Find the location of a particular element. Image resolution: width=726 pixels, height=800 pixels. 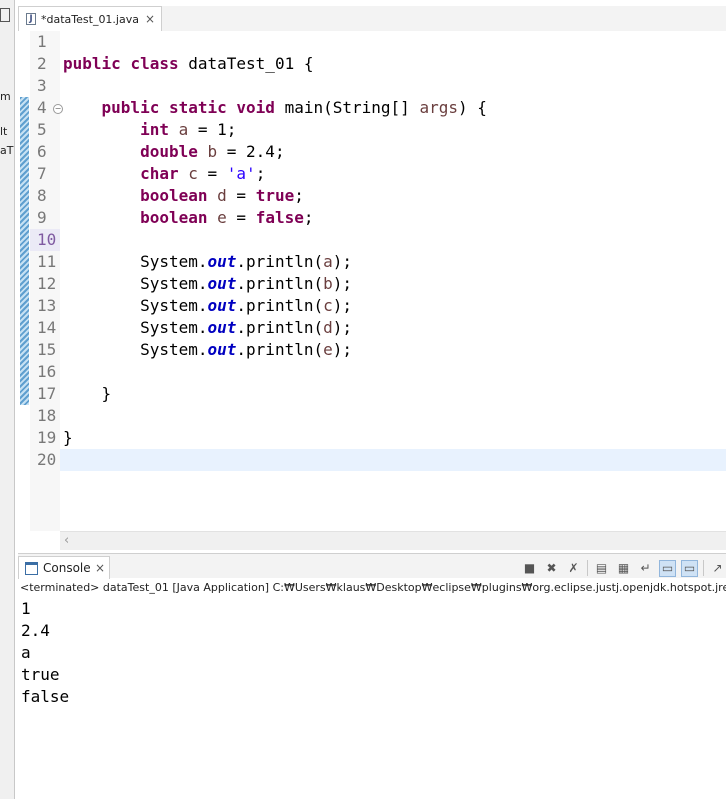

terminate-icon: ■ is located at coordinates (529, 568).